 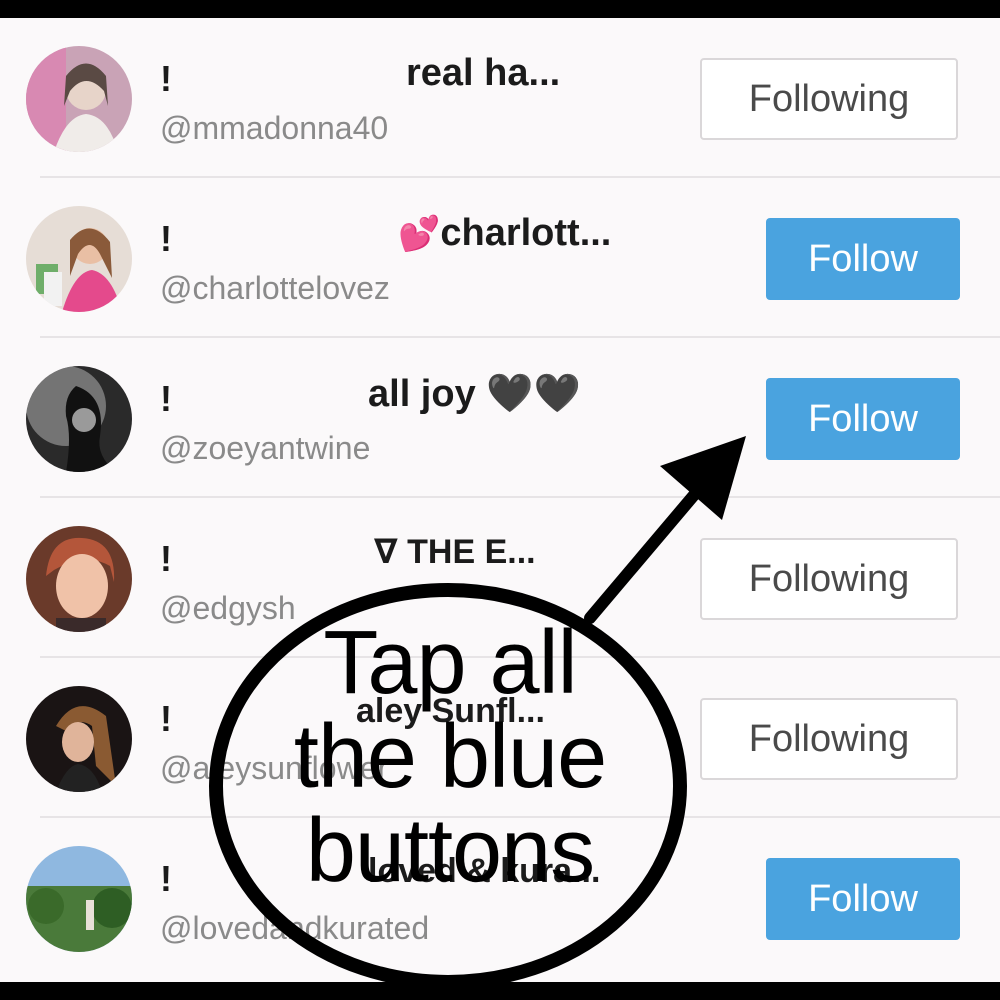 I want to click on triangle-icon: ∇, so click(x=386, y=552).